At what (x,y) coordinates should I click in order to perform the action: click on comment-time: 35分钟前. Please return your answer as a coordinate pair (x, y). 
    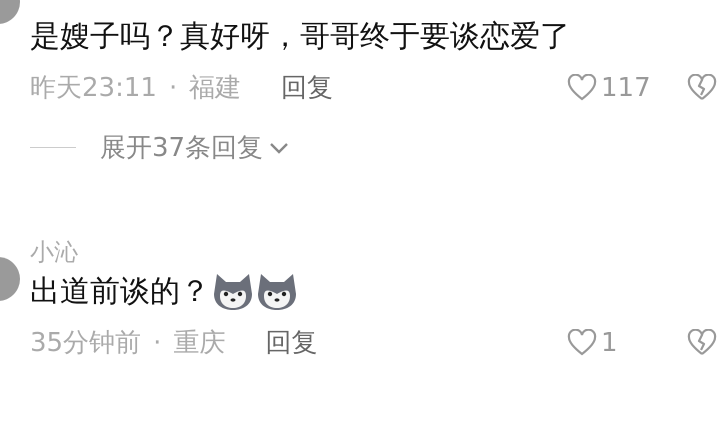
    Looking at the image, I should click on (86, 343).